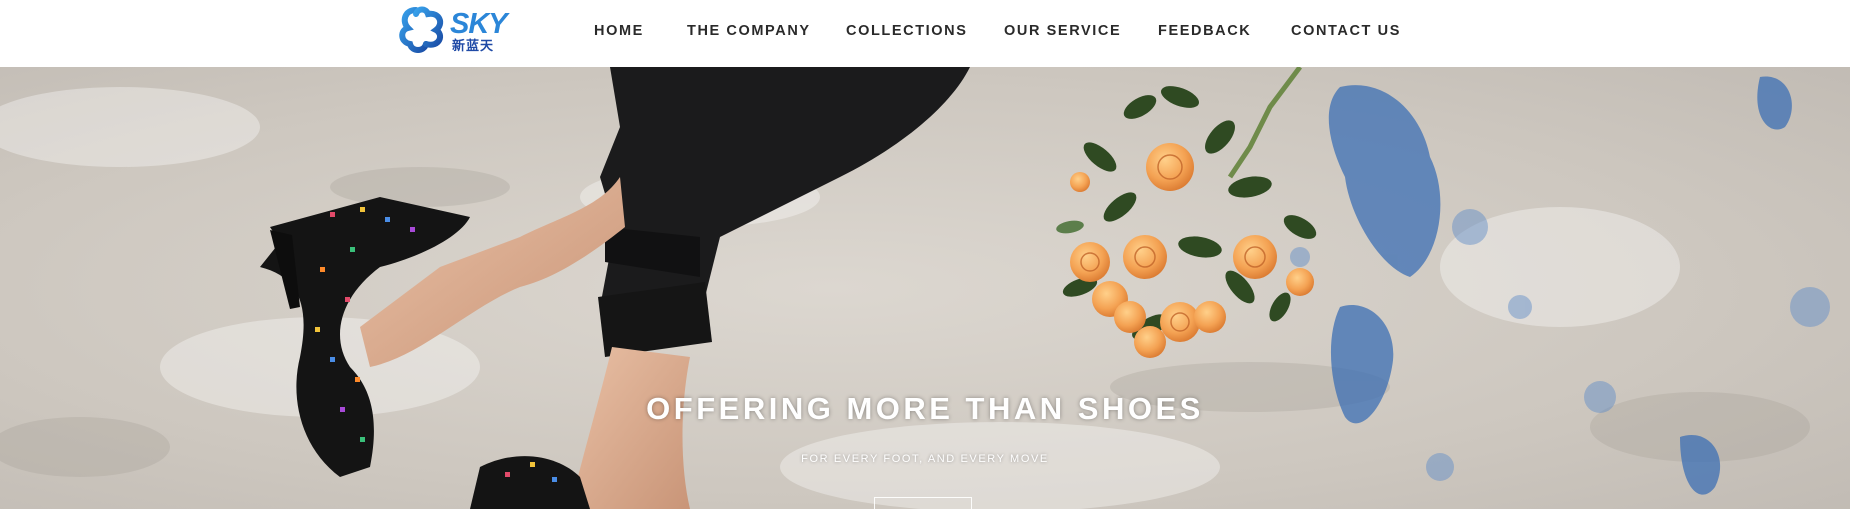 The height and width of the screenshot is (509, 1850). Describe the element at coordinates (619, 31) in the screenshot. I see `nav-home: HOME` at that location.